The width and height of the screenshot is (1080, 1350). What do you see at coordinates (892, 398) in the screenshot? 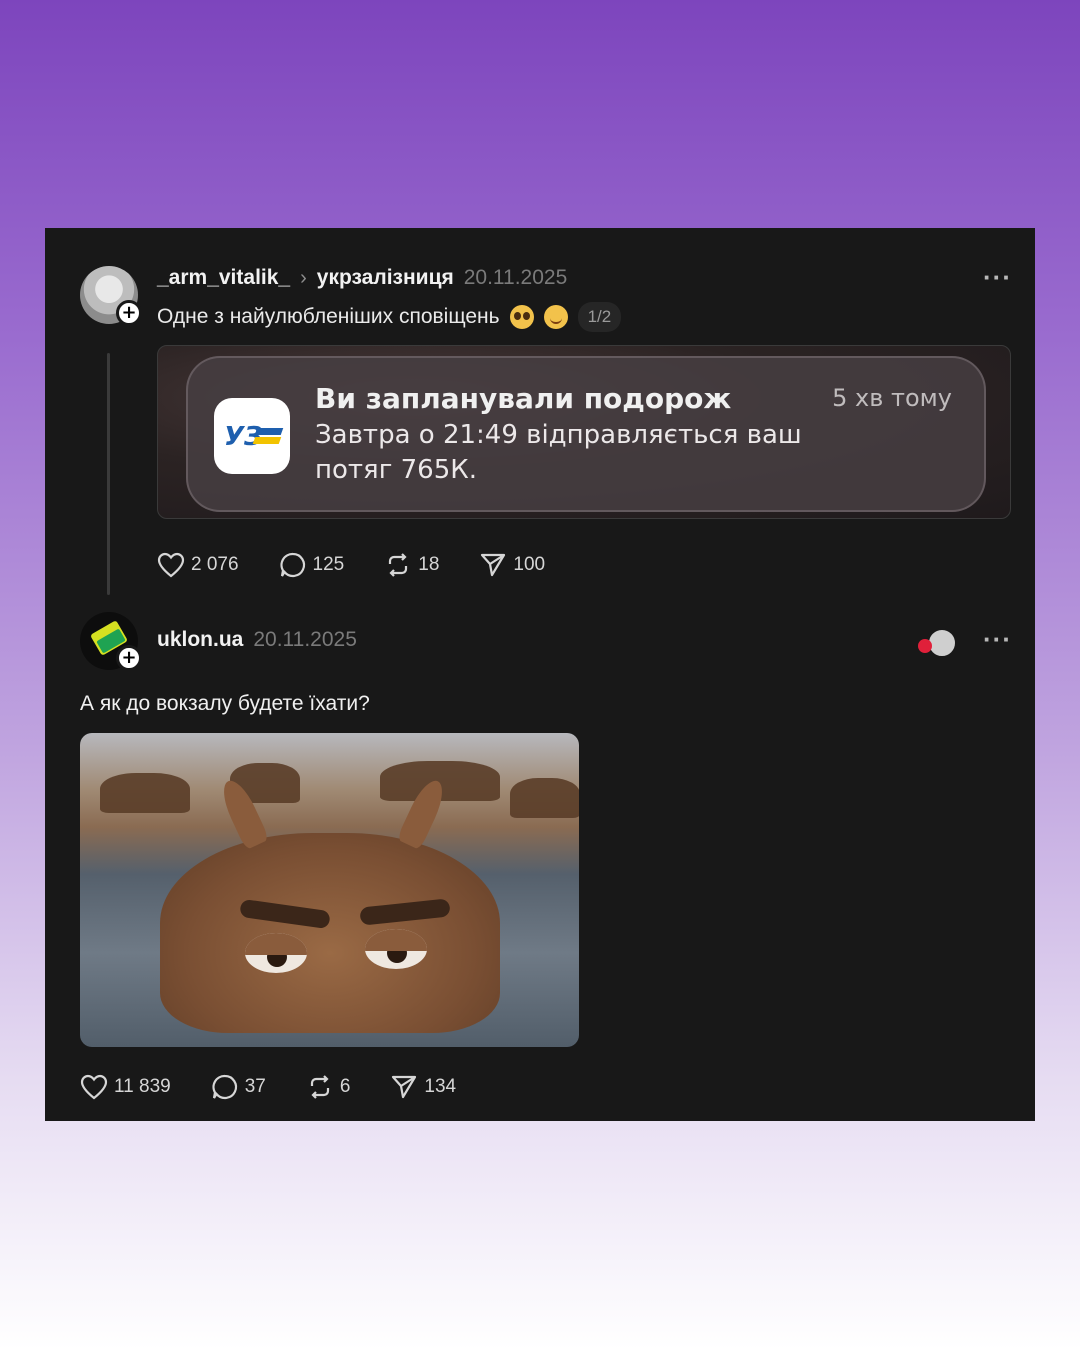
I see `notification-time: 5 хв тому` at bounding box center [892, 398].